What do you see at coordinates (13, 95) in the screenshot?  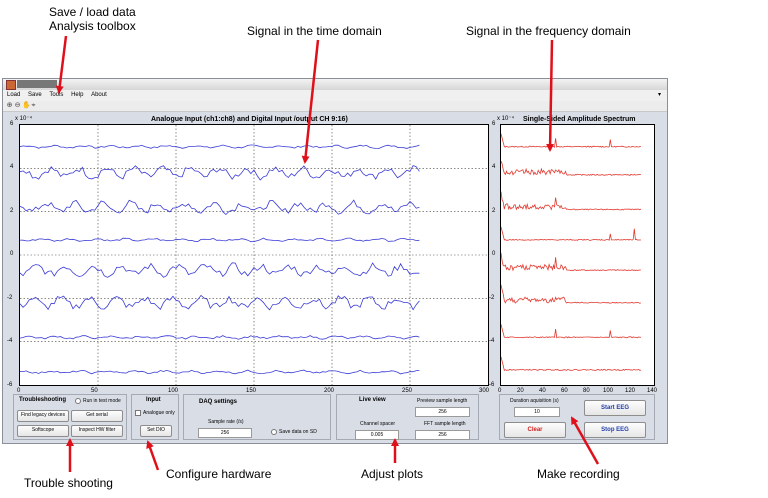 I see `menu-load: Load` at bounding box center [13, 95].